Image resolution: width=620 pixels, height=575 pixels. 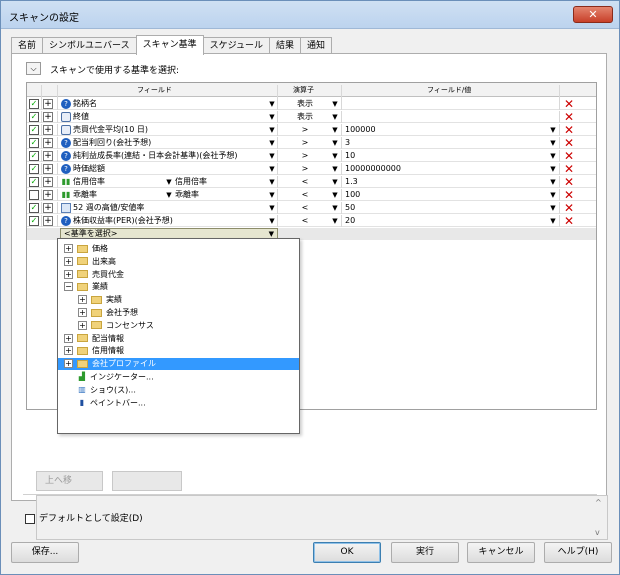 I want to click on field-name: 株価収益率(PER)(会社予想), so click(x=123, y=221).